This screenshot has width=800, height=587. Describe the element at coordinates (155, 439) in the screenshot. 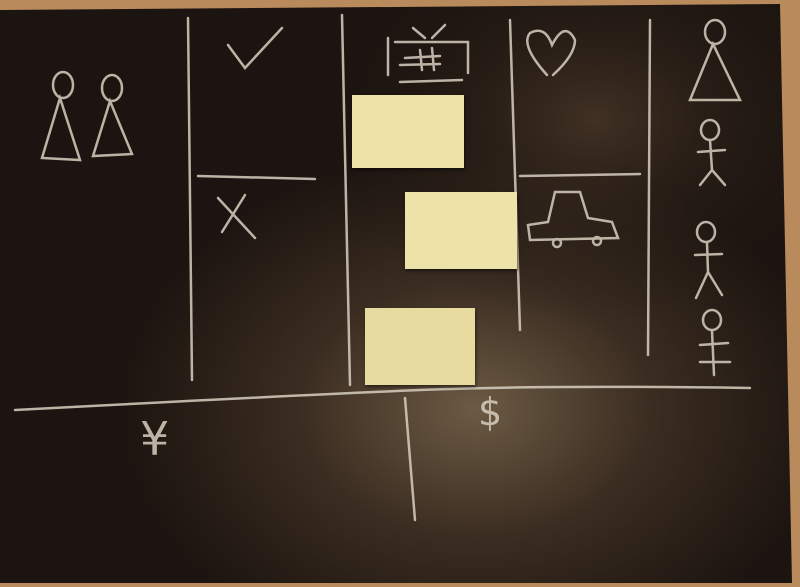

I see `yen-symbol: ¥` at that location.